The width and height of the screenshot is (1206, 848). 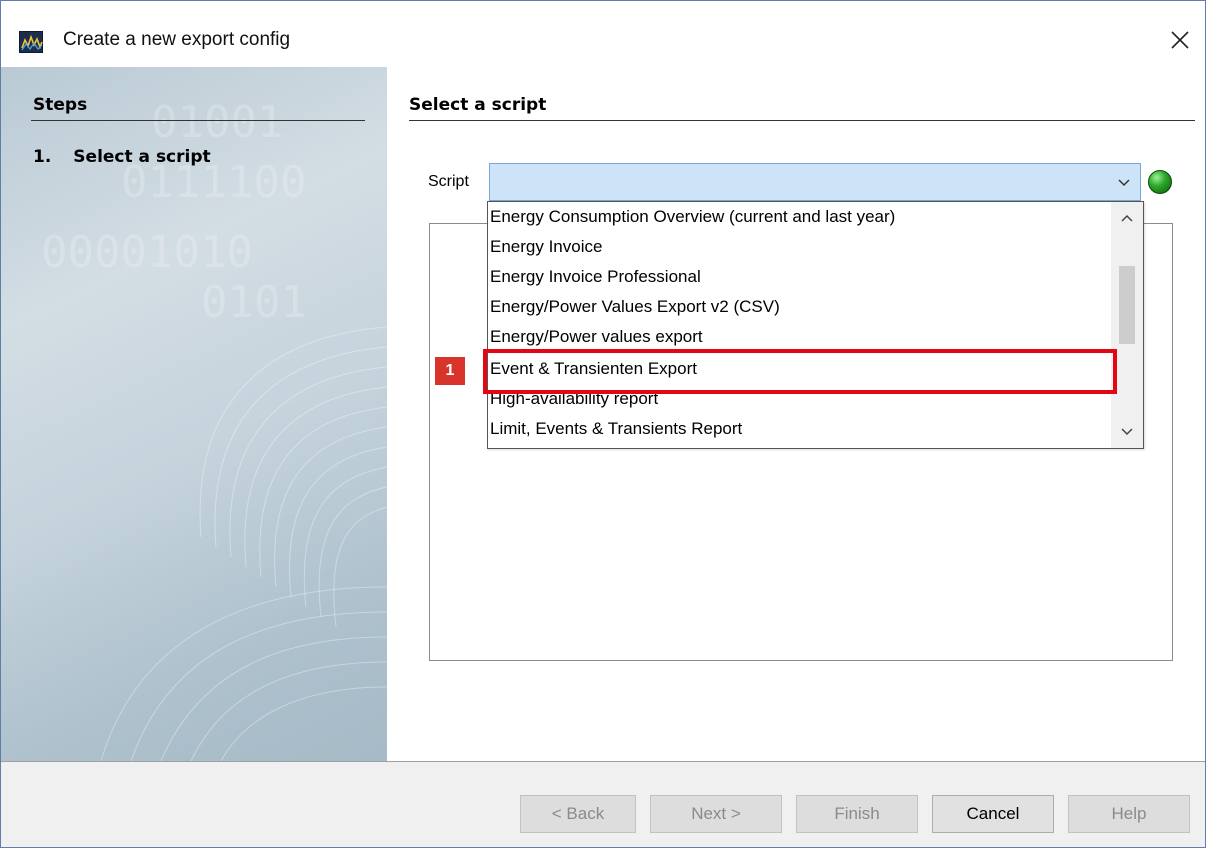 I want to click on dropdown-scrollbar, so click(x=1127, y=325).